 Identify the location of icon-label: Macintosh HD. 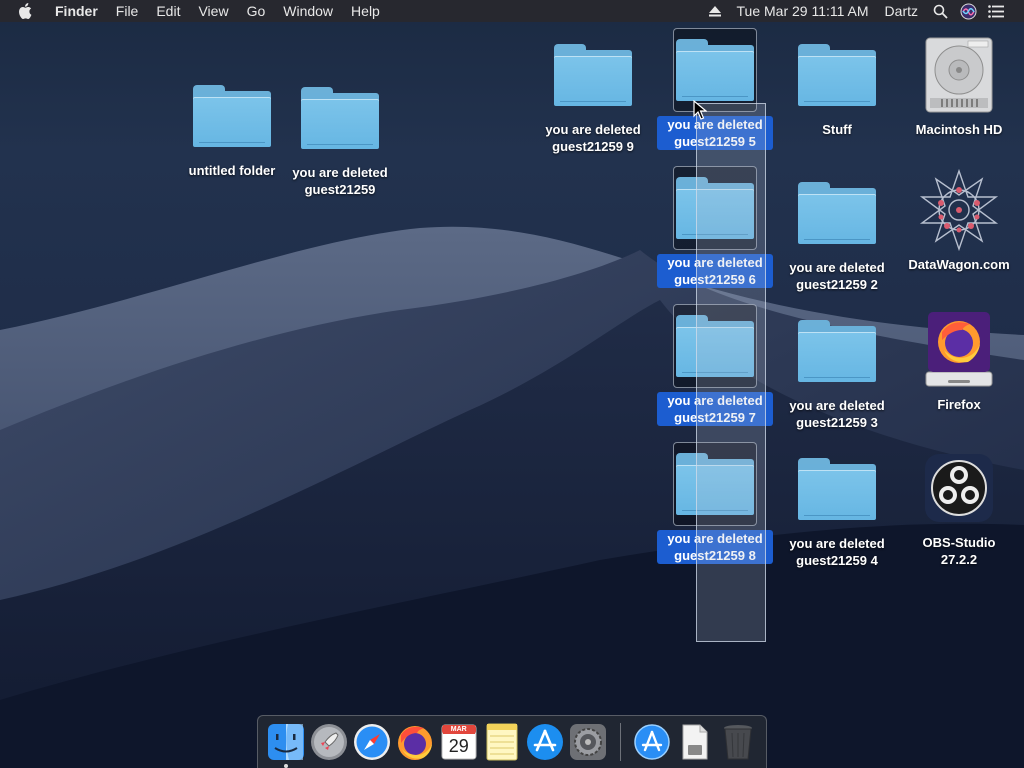
(959, 129).